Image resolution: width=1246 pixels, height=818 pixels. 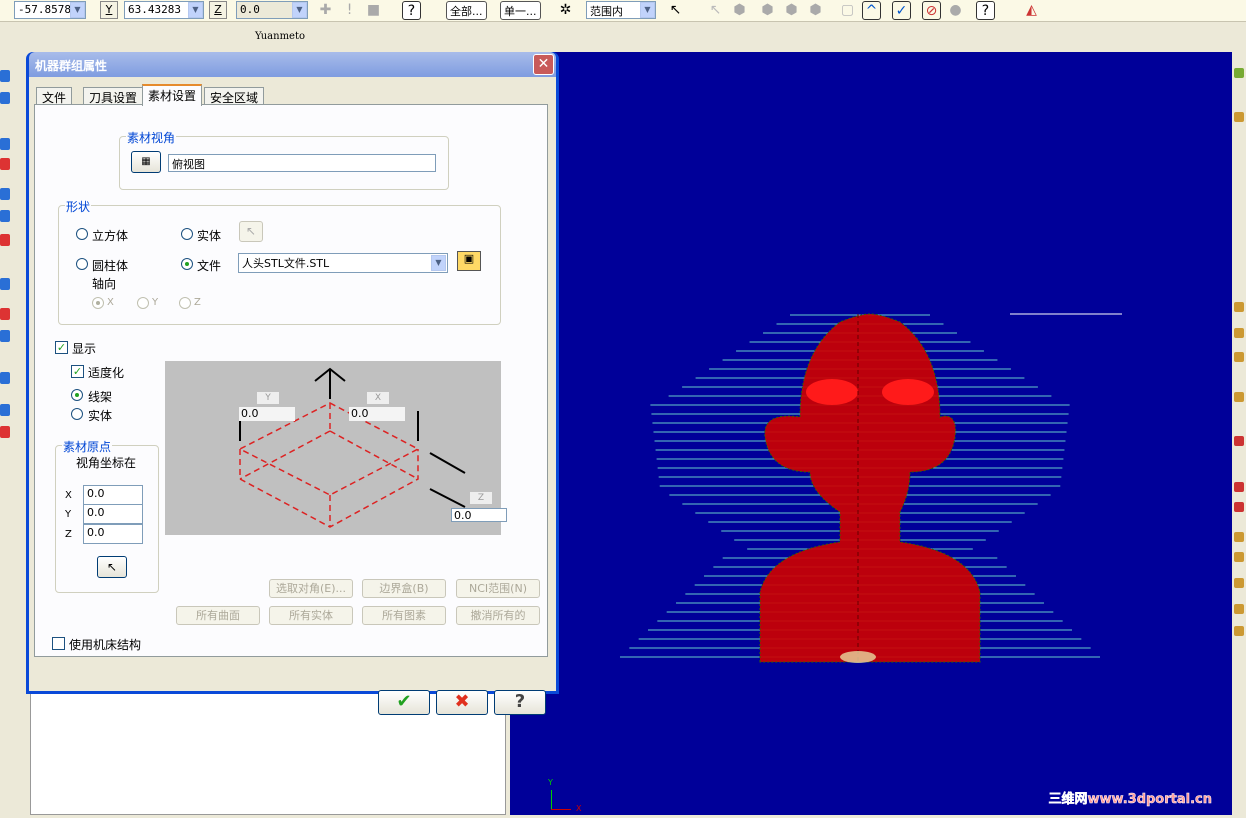 What do you see at coordinates (411, 10) in the screenshot?
I see `help-icon: ?` at bounding box center [411, 10].